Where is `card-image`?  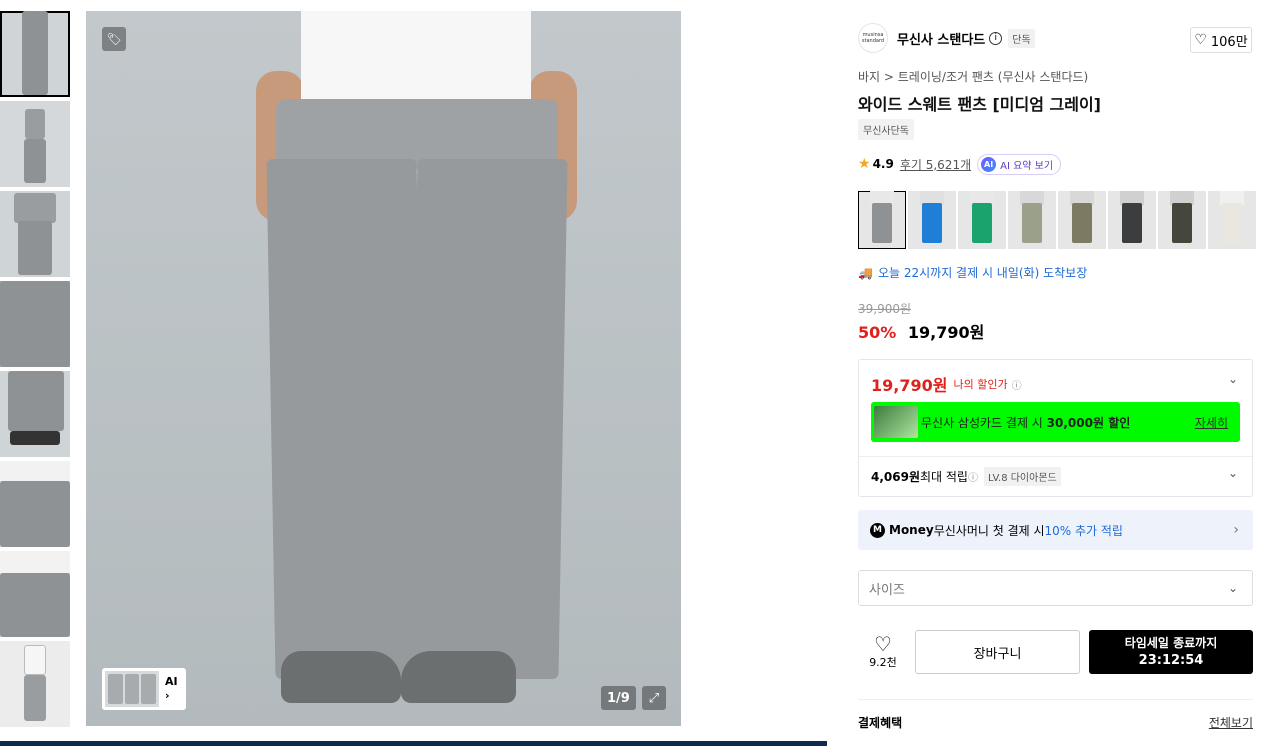 card-image is located at coordinates (896, 422).